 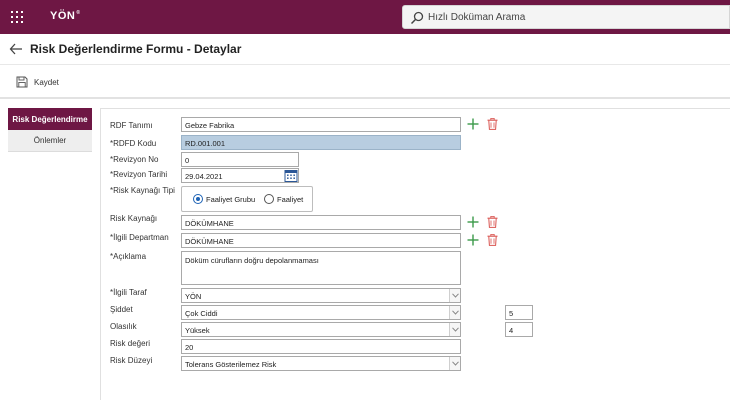 What do you see at coordinates (492, 124) in the screenshot?
I see `delete-rdf-icon` at bounding box center [492, 124].